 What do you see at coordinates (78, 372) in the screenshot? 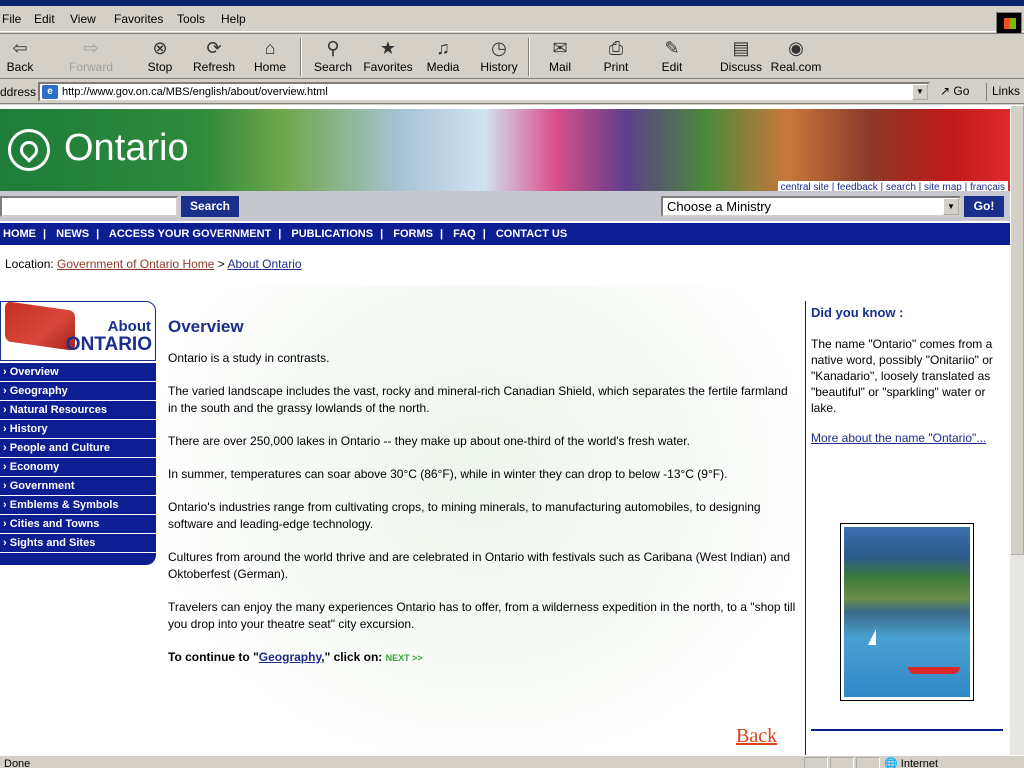
I see `sidebar-item-overview: › Overview` at bounding box center [78, 372].